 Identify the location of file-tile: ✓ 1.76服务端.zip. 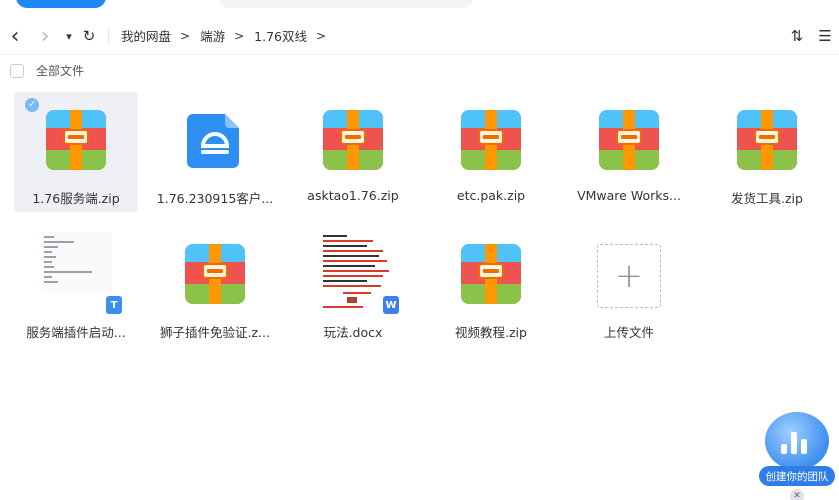
(76, 152).